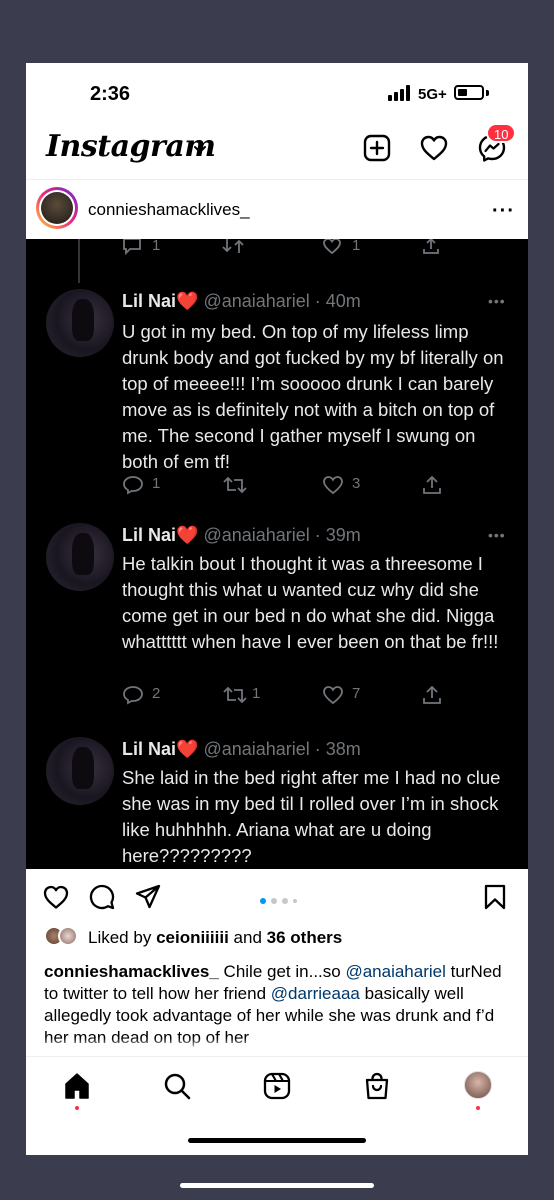  I want to click on instagram-logo: Instagram, so click(131, 146).